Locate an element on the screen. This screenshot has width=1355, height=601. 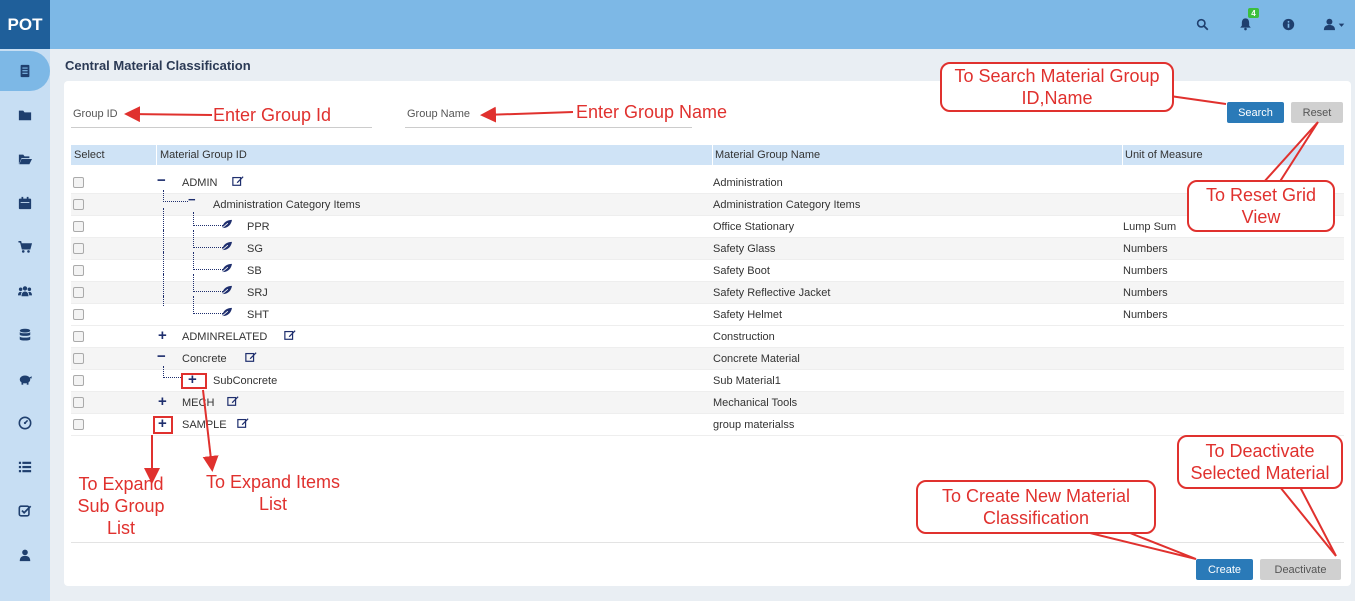
material-group-id: ADMINRELATED is located at coordinates (225, 337).